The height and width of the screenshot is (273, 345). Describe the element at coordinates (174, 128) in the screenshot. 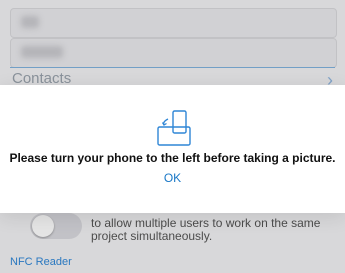

I see `rotate-phone-left-icon` at that location.